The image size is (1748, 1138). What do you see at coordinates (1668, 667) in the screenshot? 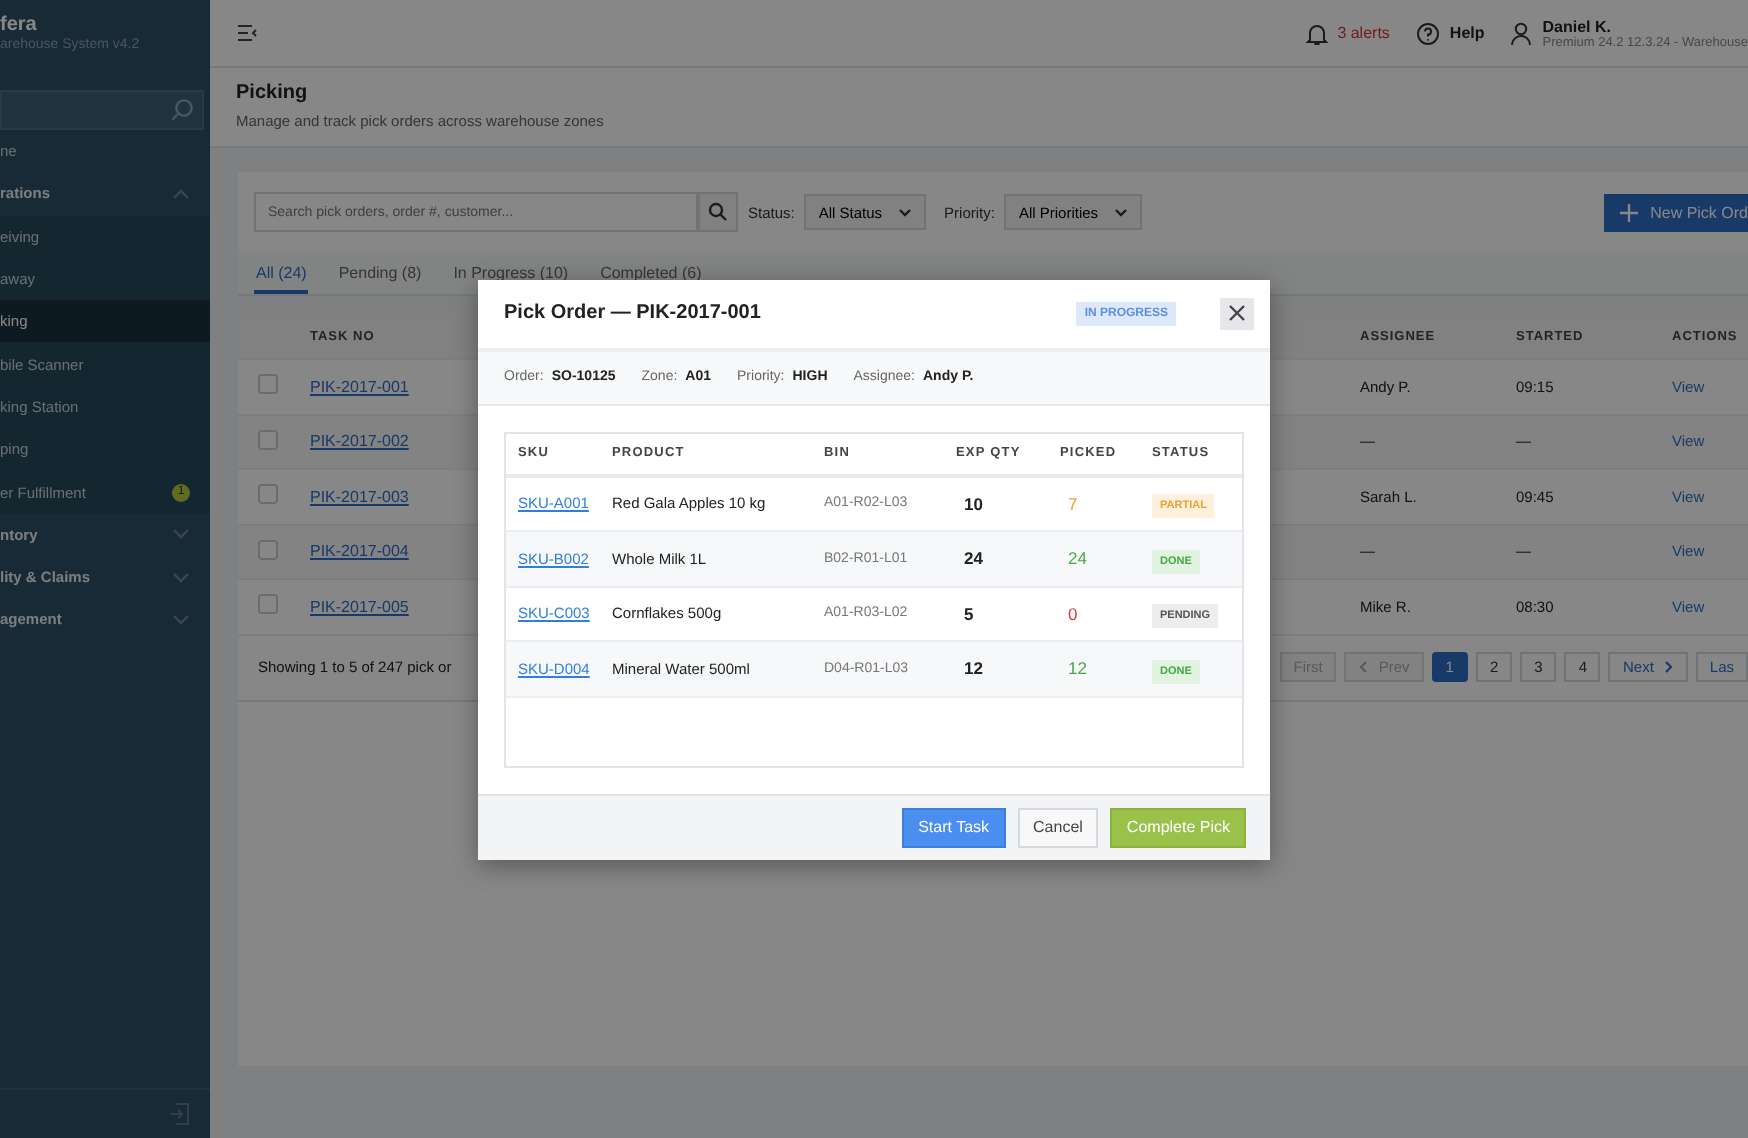
I see `chevron-right-icon` at bounding box center [1668, 667].